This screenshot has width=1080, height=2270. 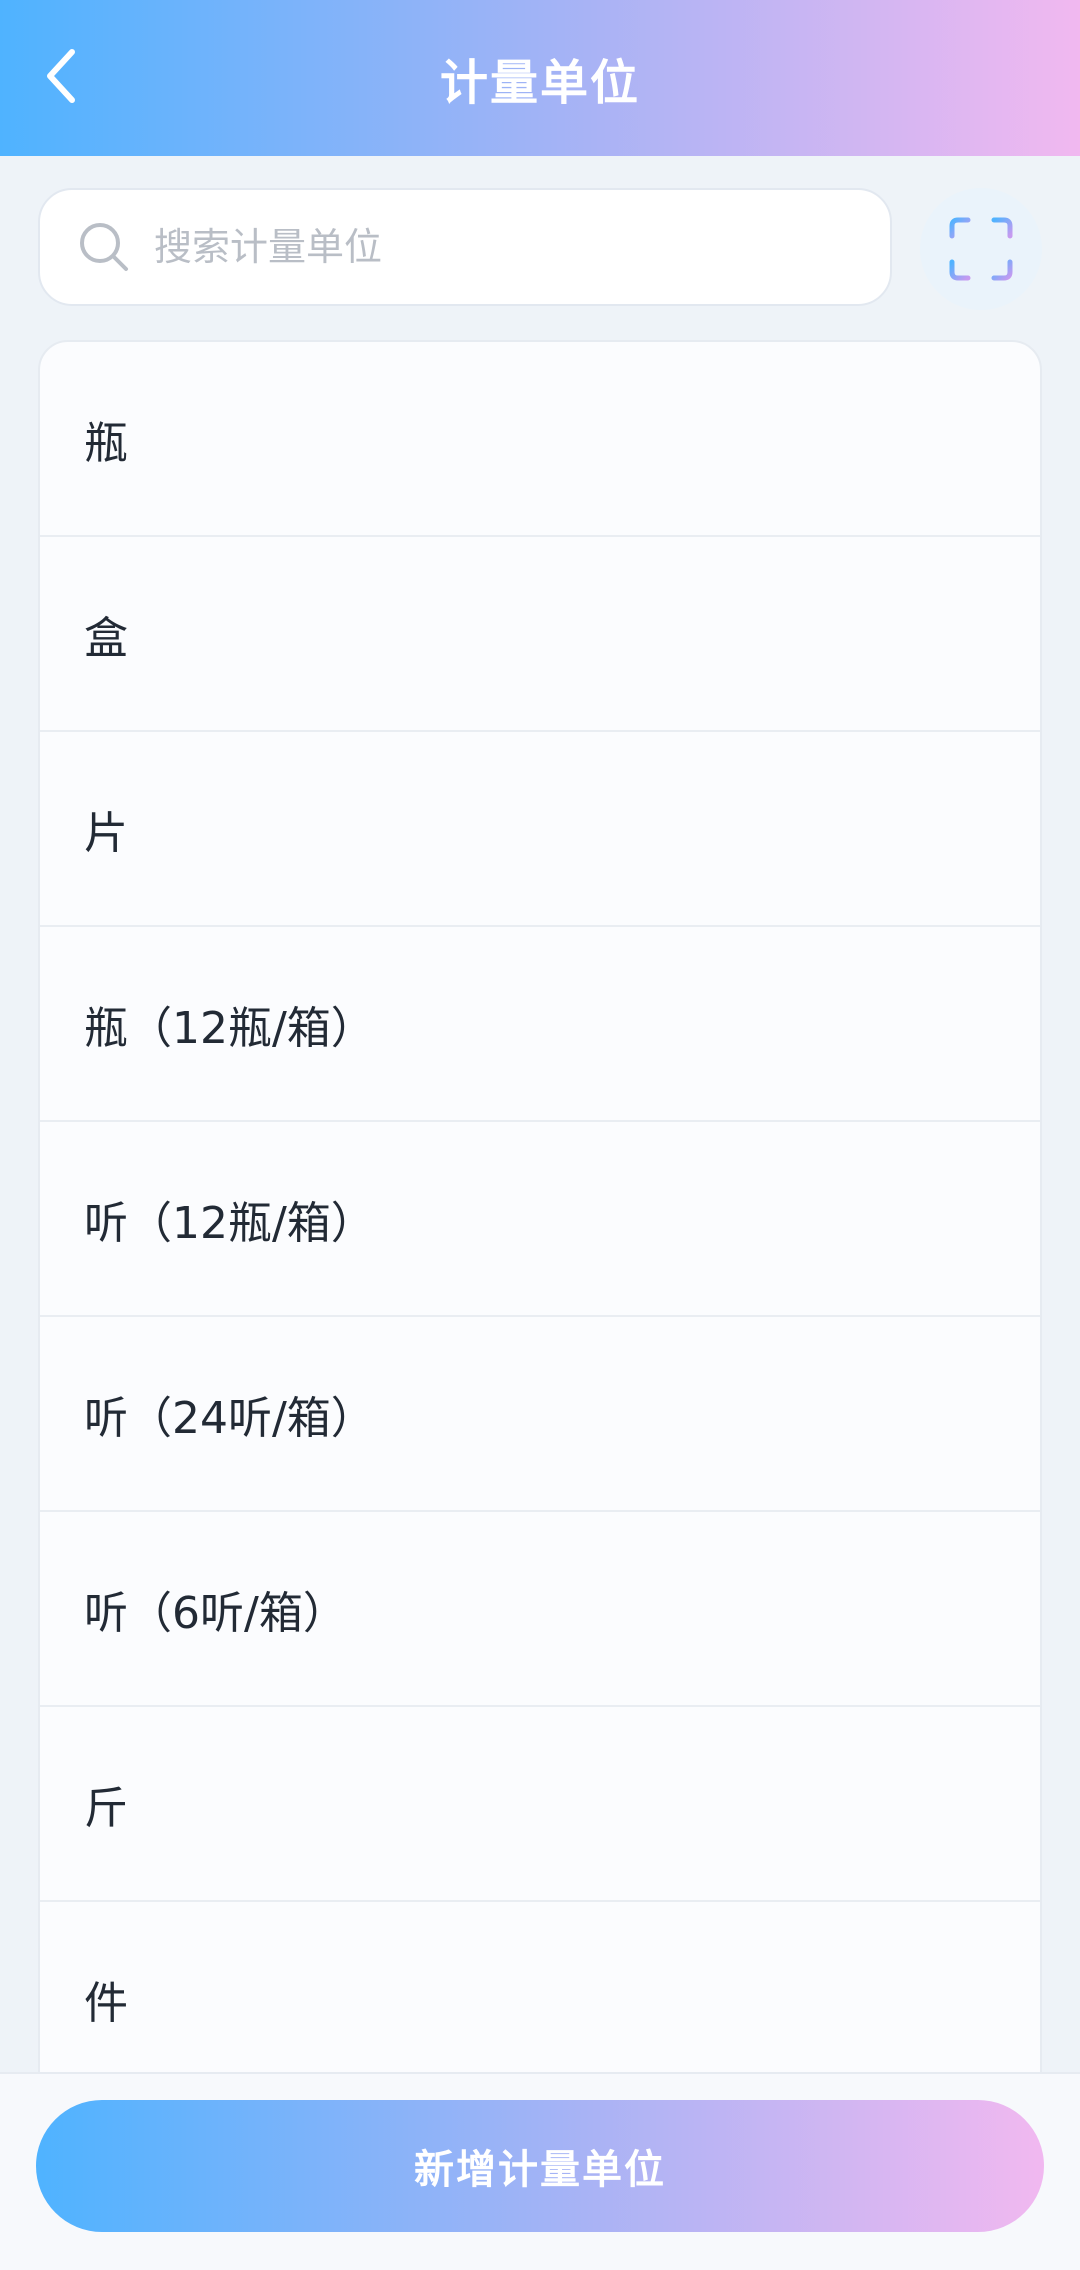 I want to click on list-item: 听（24听/箱）, so click(x=540, y=1414).